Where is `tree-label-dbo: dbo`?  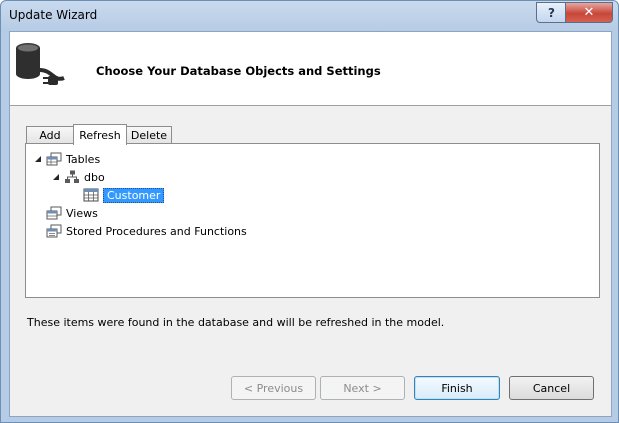
tree-label-dbo: dbo is located at coordinates (94, 177).